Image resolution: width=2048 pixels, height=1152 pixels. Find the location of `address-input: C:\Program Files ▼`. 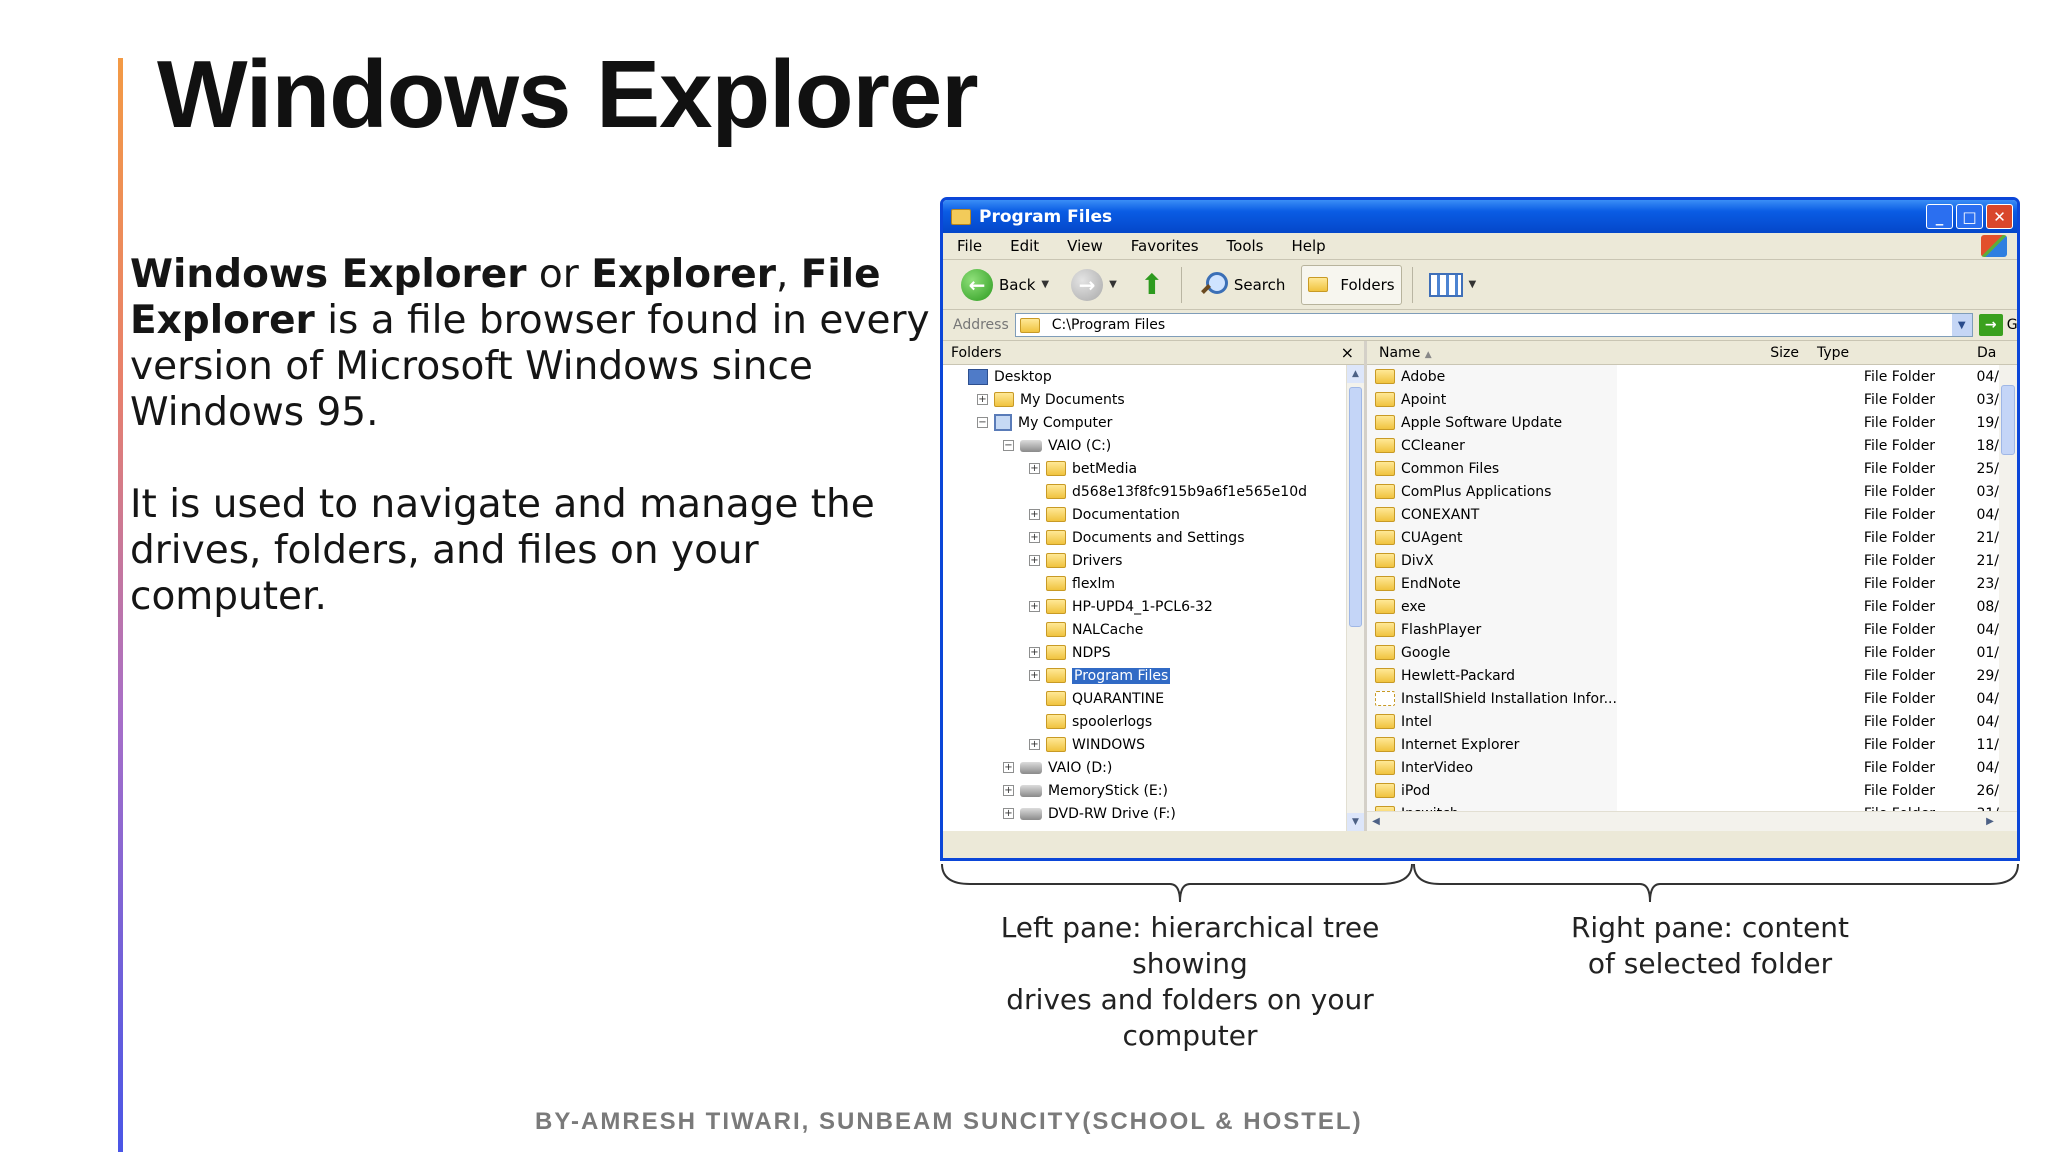

address-input: C:\Program Files ▼ is located at coordinates (1493, 325).